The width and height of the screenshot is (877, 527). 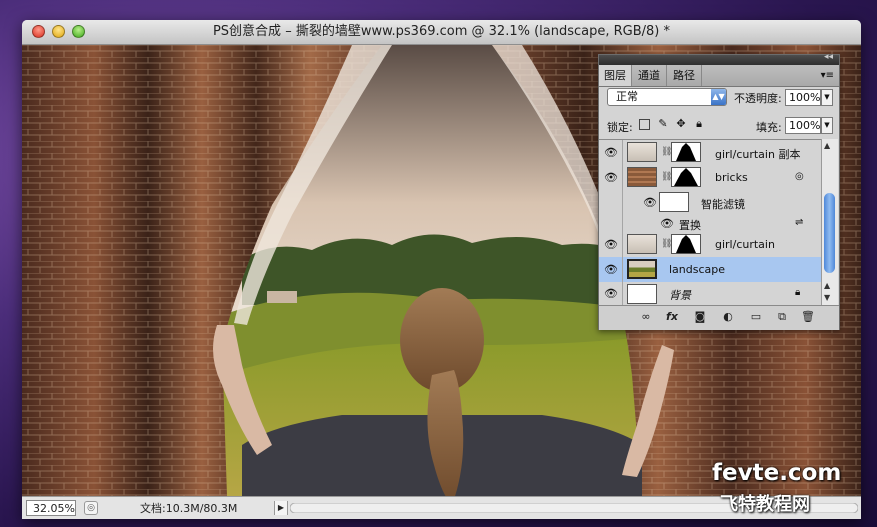 I want to click on blend-mode-value: 正常, so click(x=627, y=96).